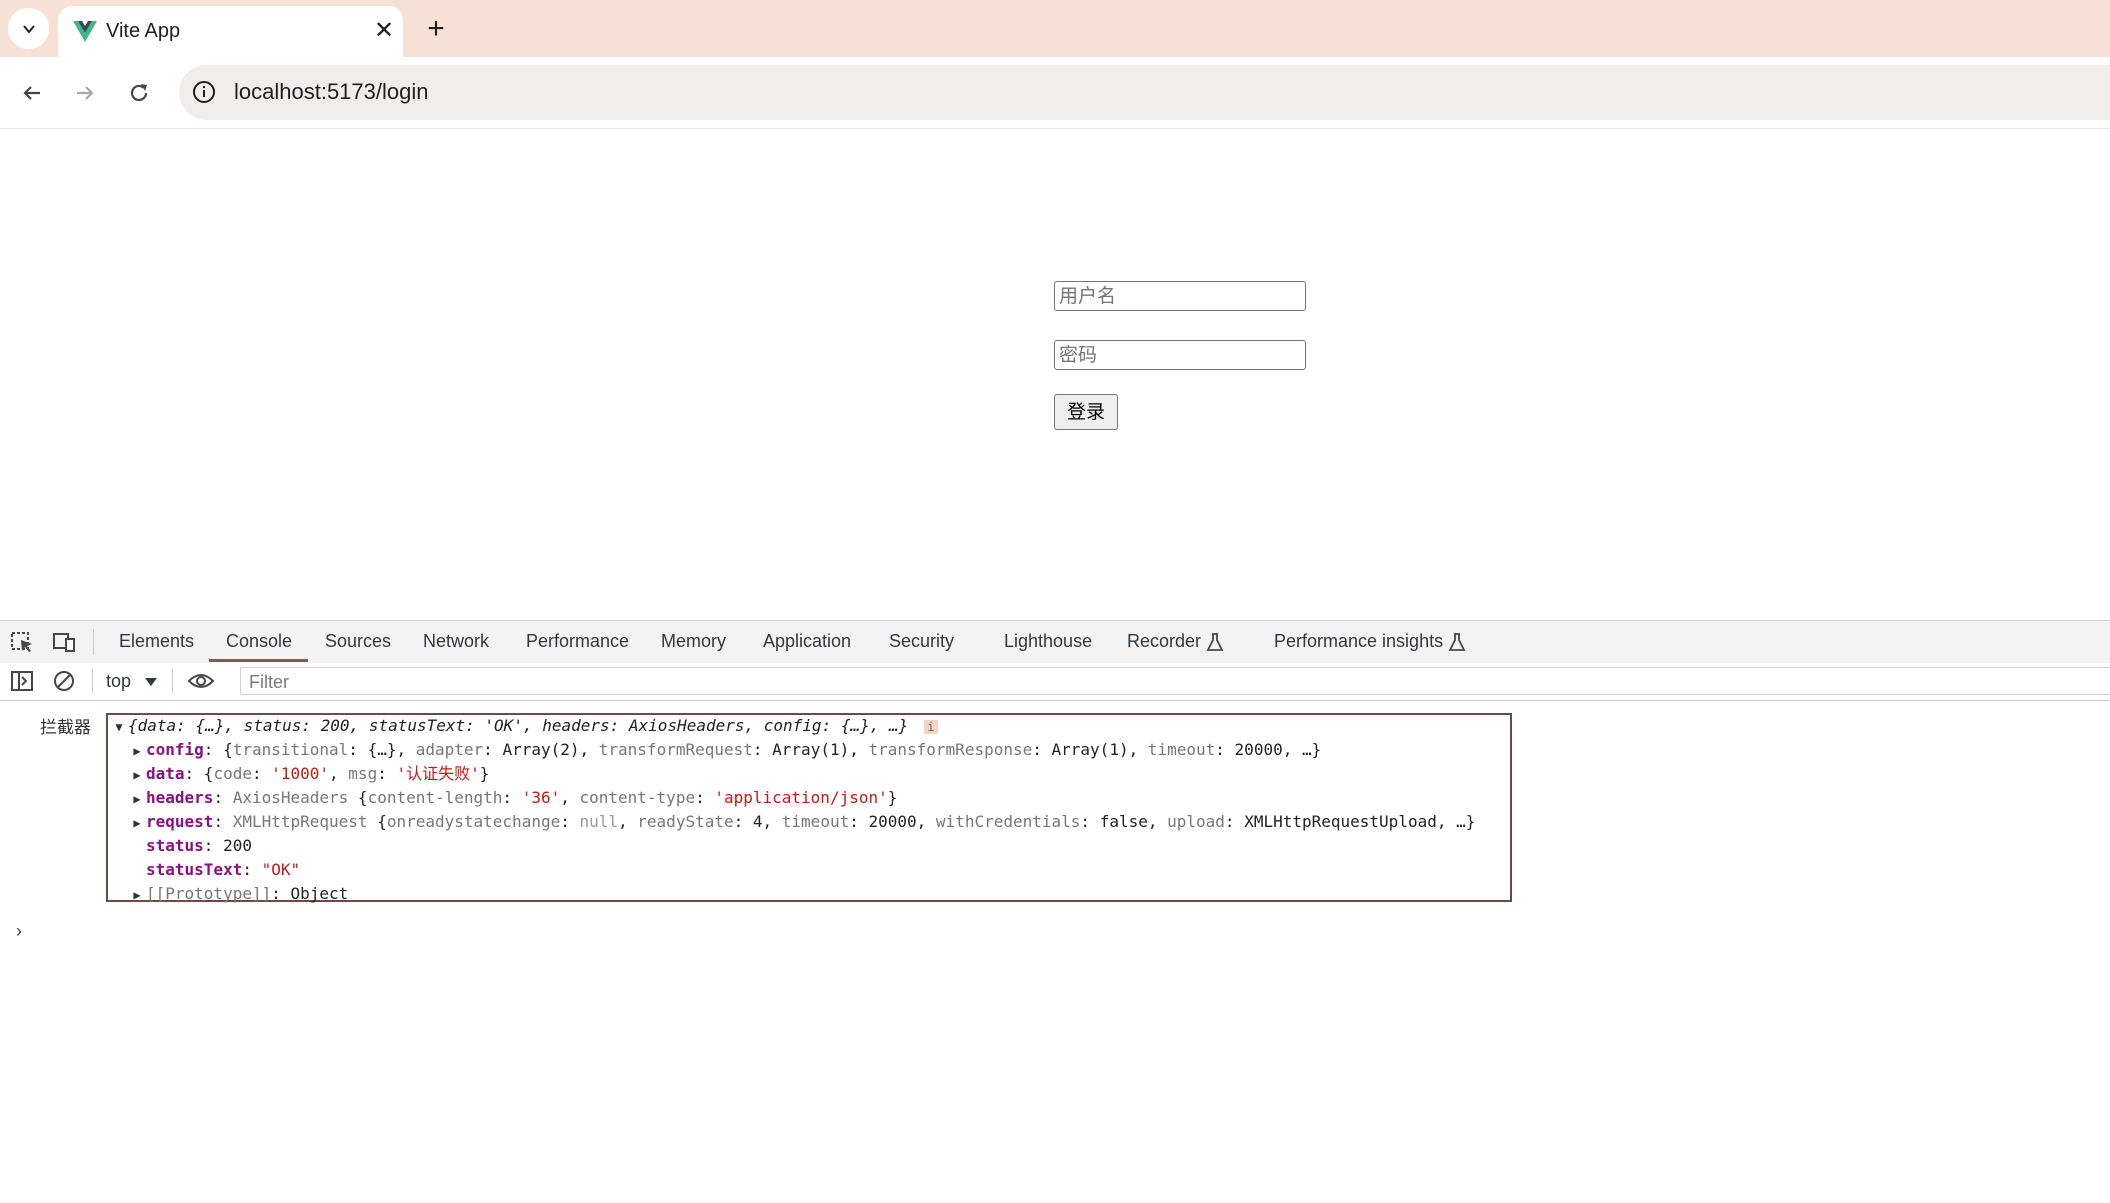  Describe the element at coordinates (269, 682) in the screenshot. I see `filter-placeholder: Filter` at that location.